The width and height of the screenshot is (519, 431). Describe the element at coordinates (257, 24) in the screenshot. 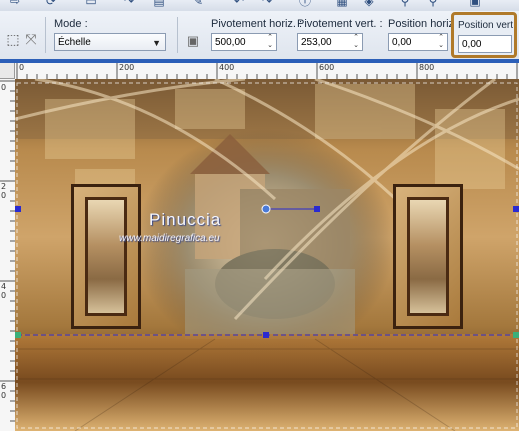

I see `pivot-h-label: Pivotement horiz. :` at that location.